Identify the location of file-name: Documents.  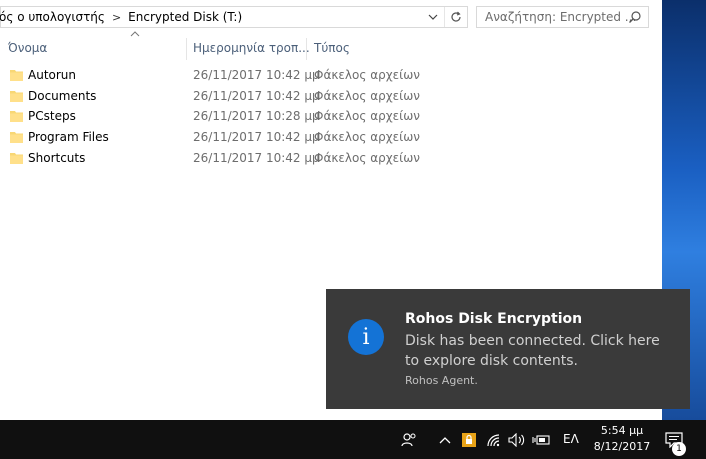
(62, 96).